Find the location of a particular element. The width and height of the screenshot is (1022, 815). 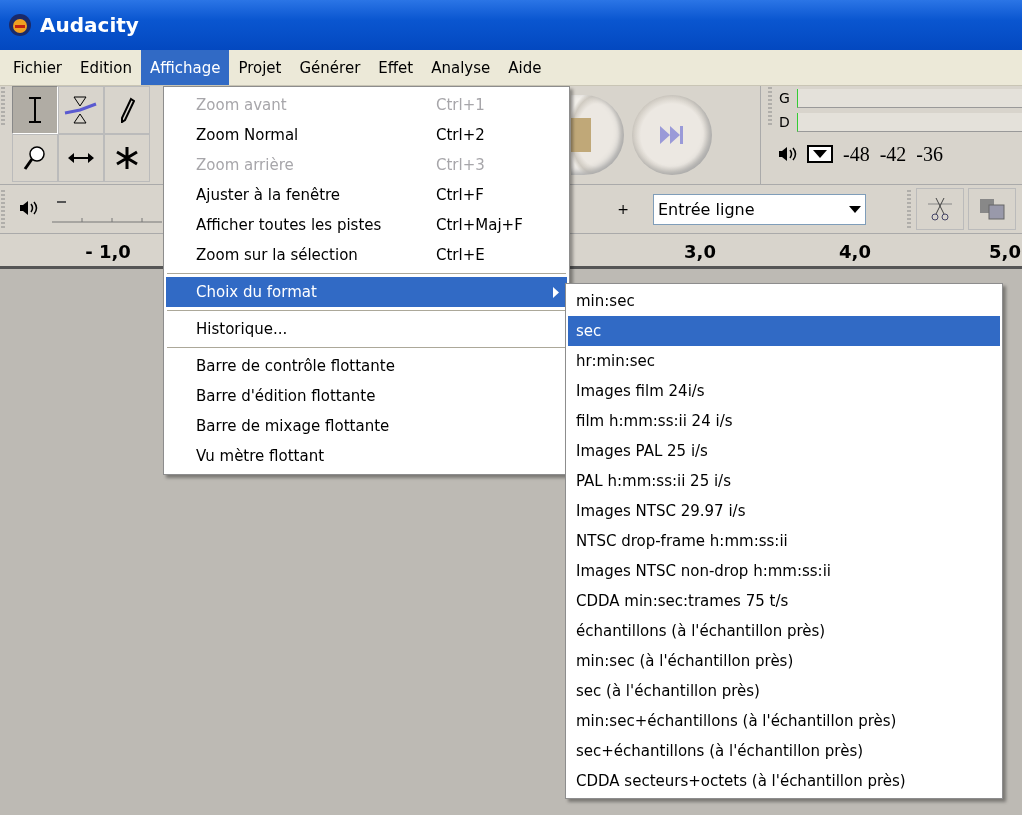

ibeam-icon is located at coordinates (35, 110).